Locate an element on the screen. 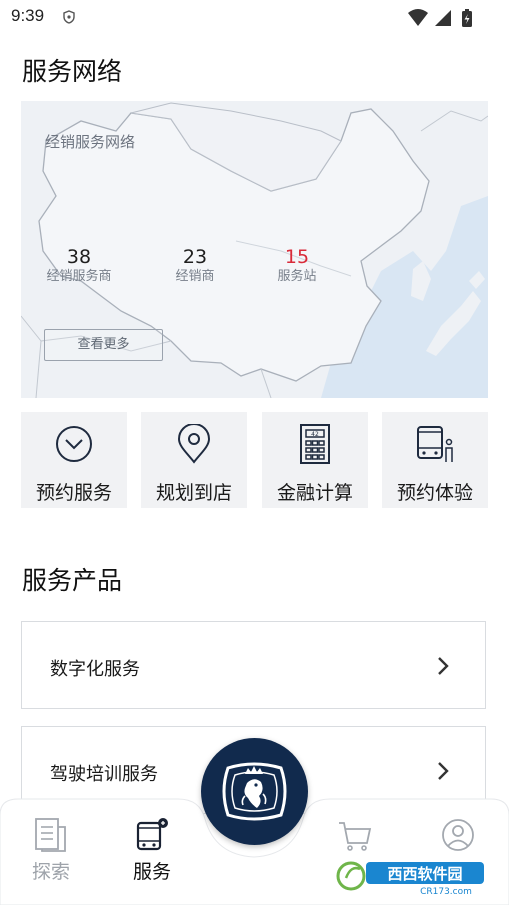 This screenshot has height=905, width=509. quick-action-plan-visit: 规划到店 is located at coordinates (194, 460).